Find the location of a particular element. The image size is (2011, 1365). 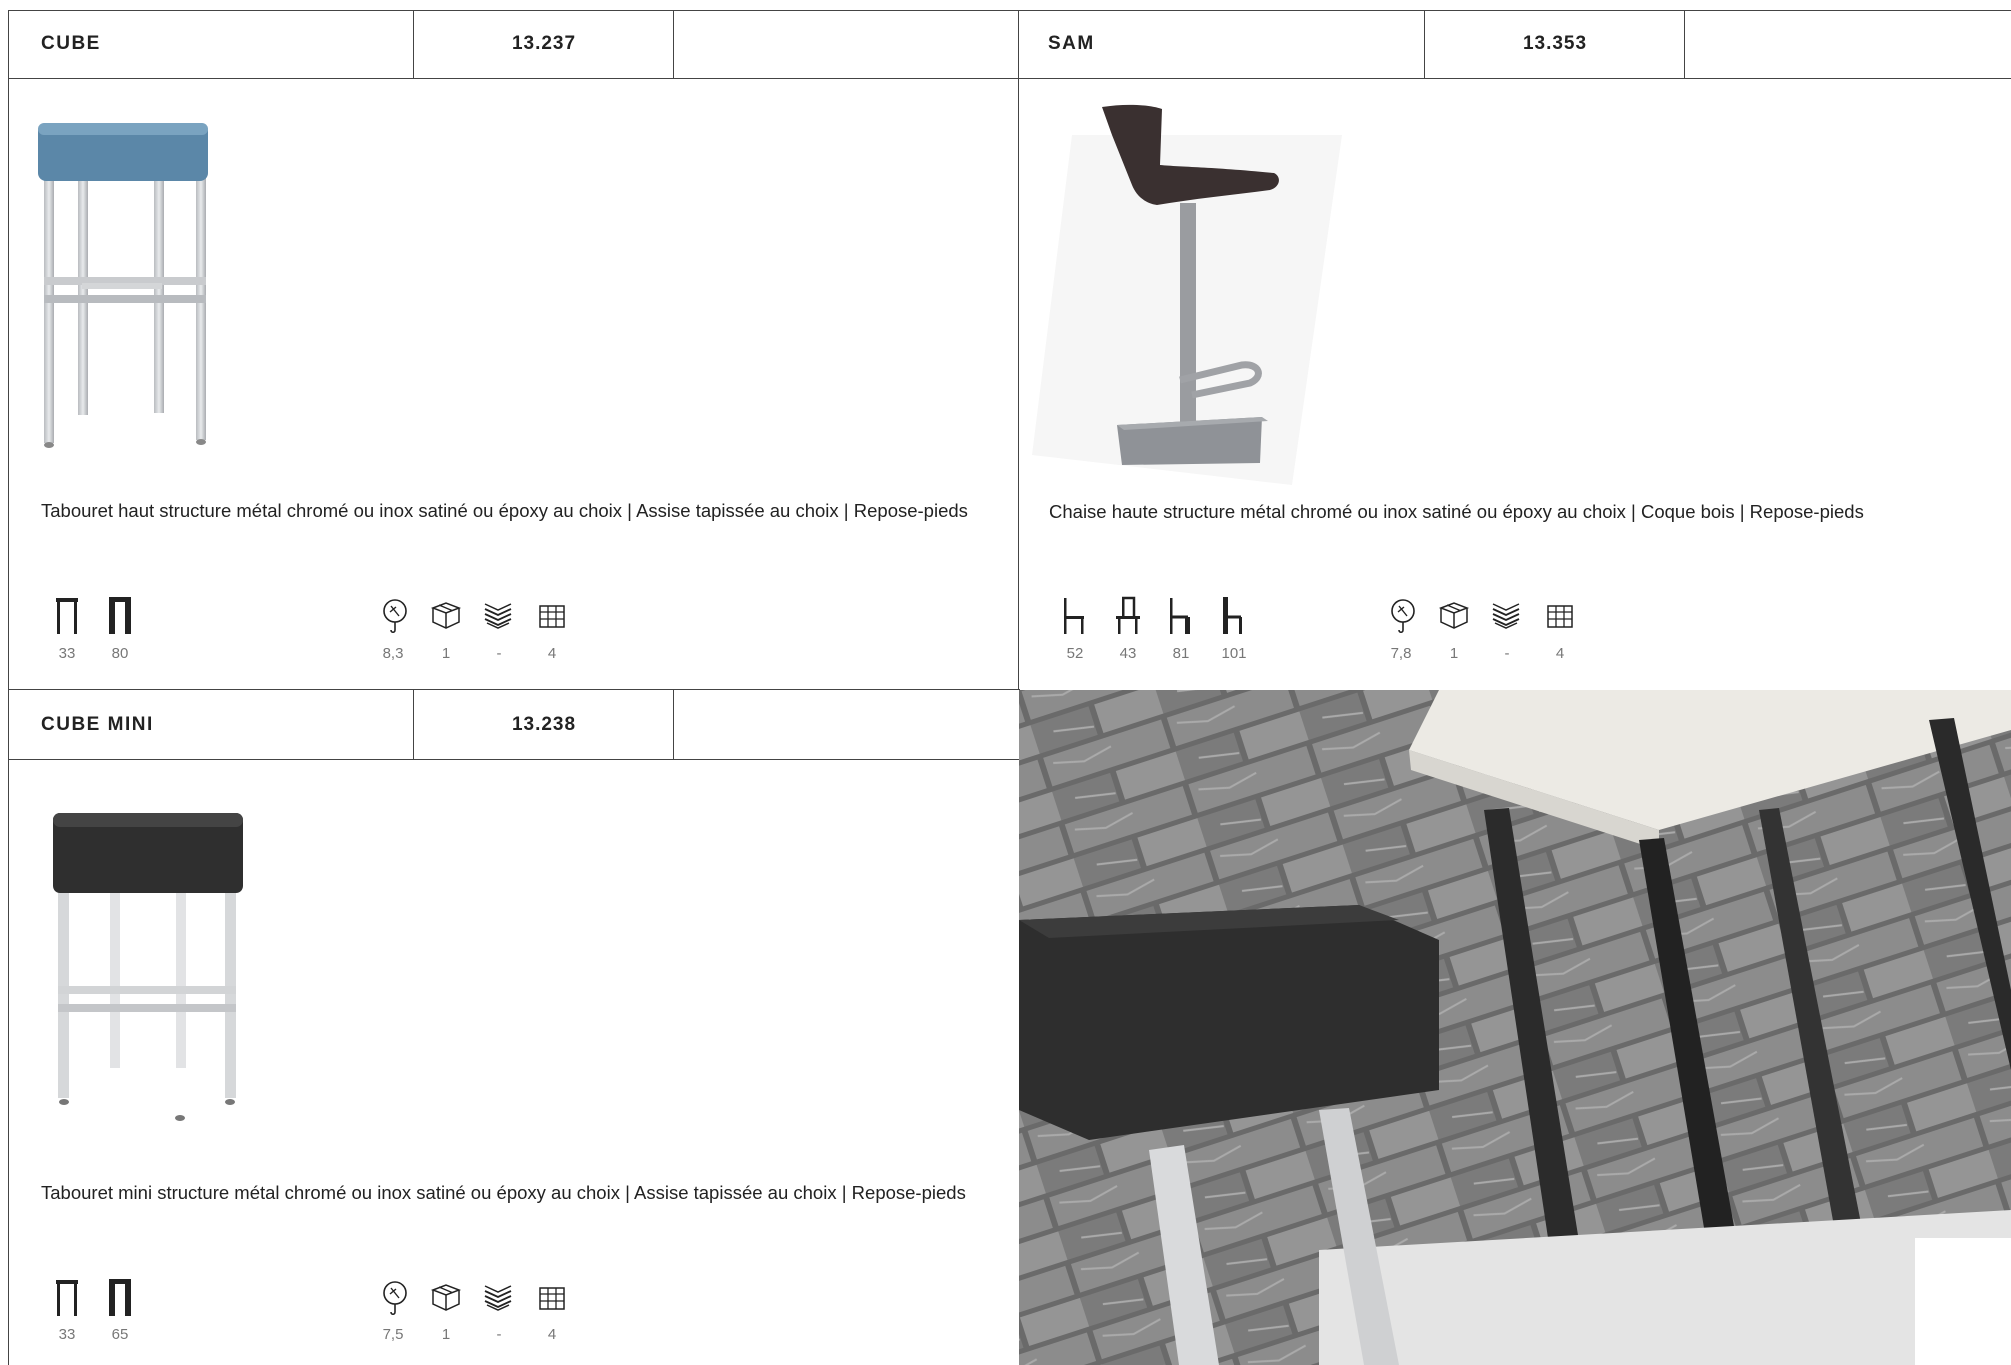

cube-stool-photo is located at coordinates (123, 285).